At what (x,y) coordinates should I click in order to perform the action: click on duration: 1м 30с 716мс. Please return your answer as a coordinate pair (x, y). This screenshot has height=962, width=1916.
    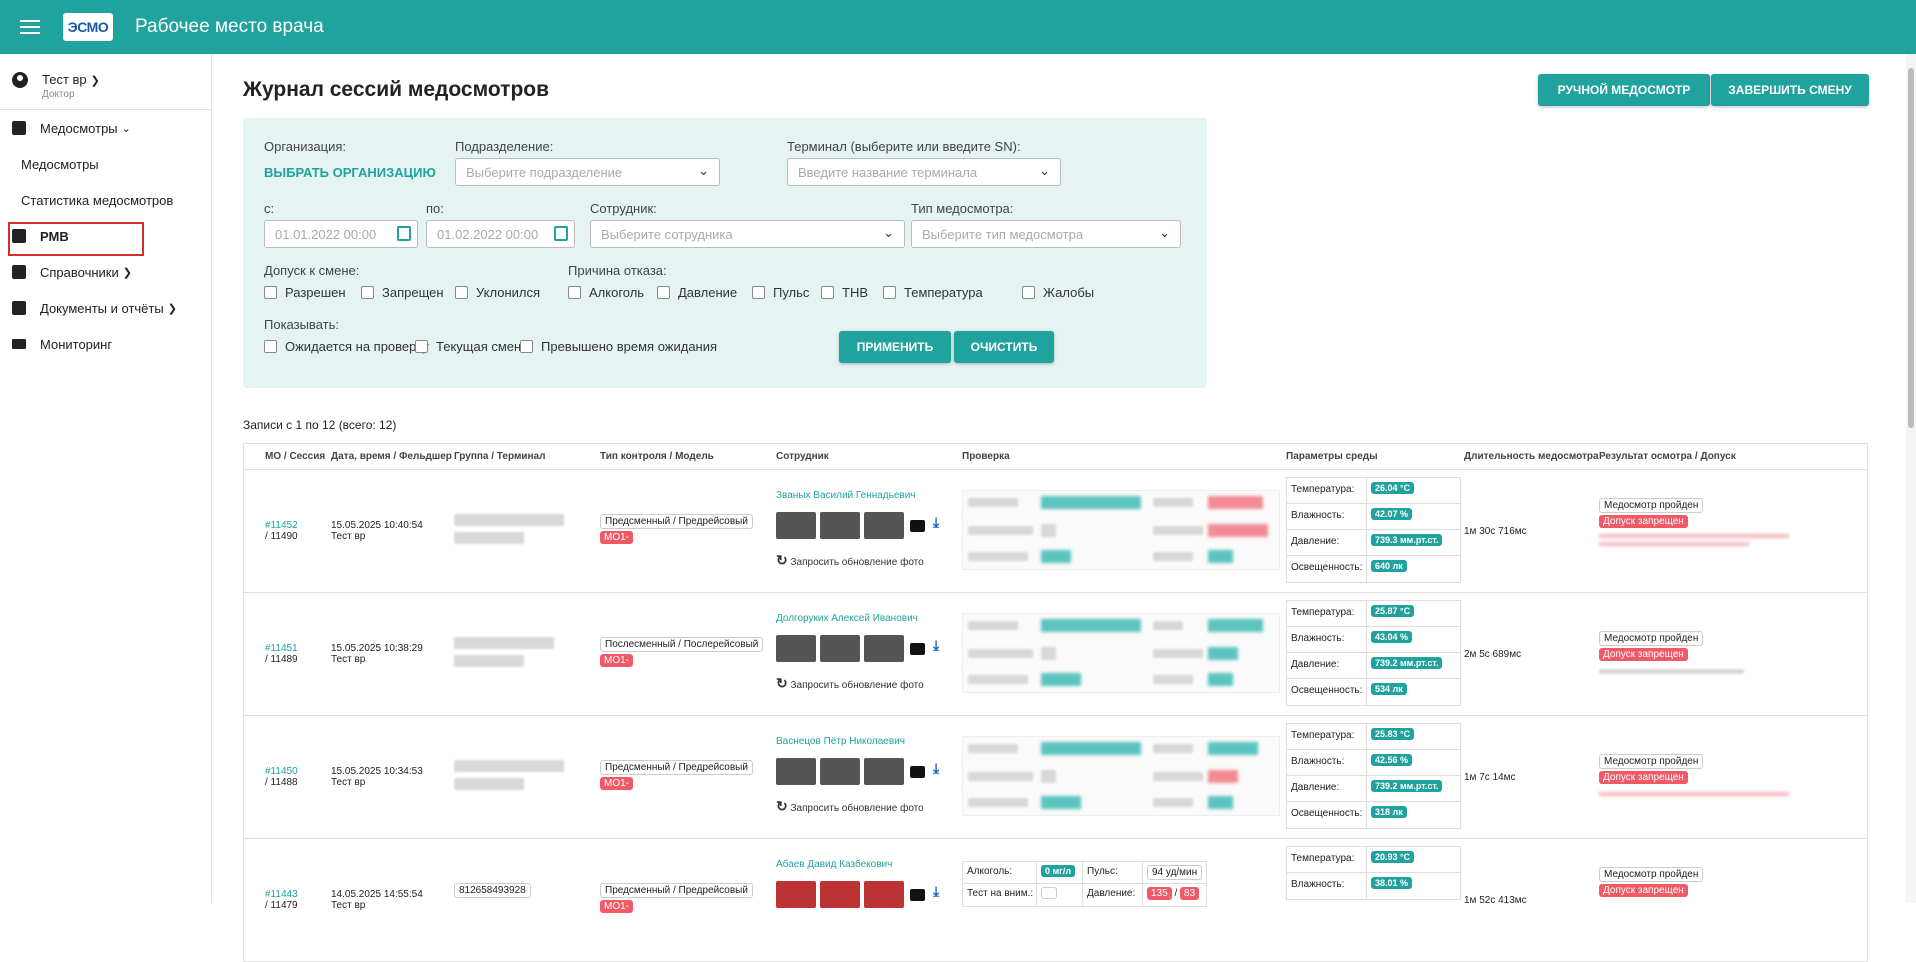
    Looking at the image, I should click on (1495, 531).